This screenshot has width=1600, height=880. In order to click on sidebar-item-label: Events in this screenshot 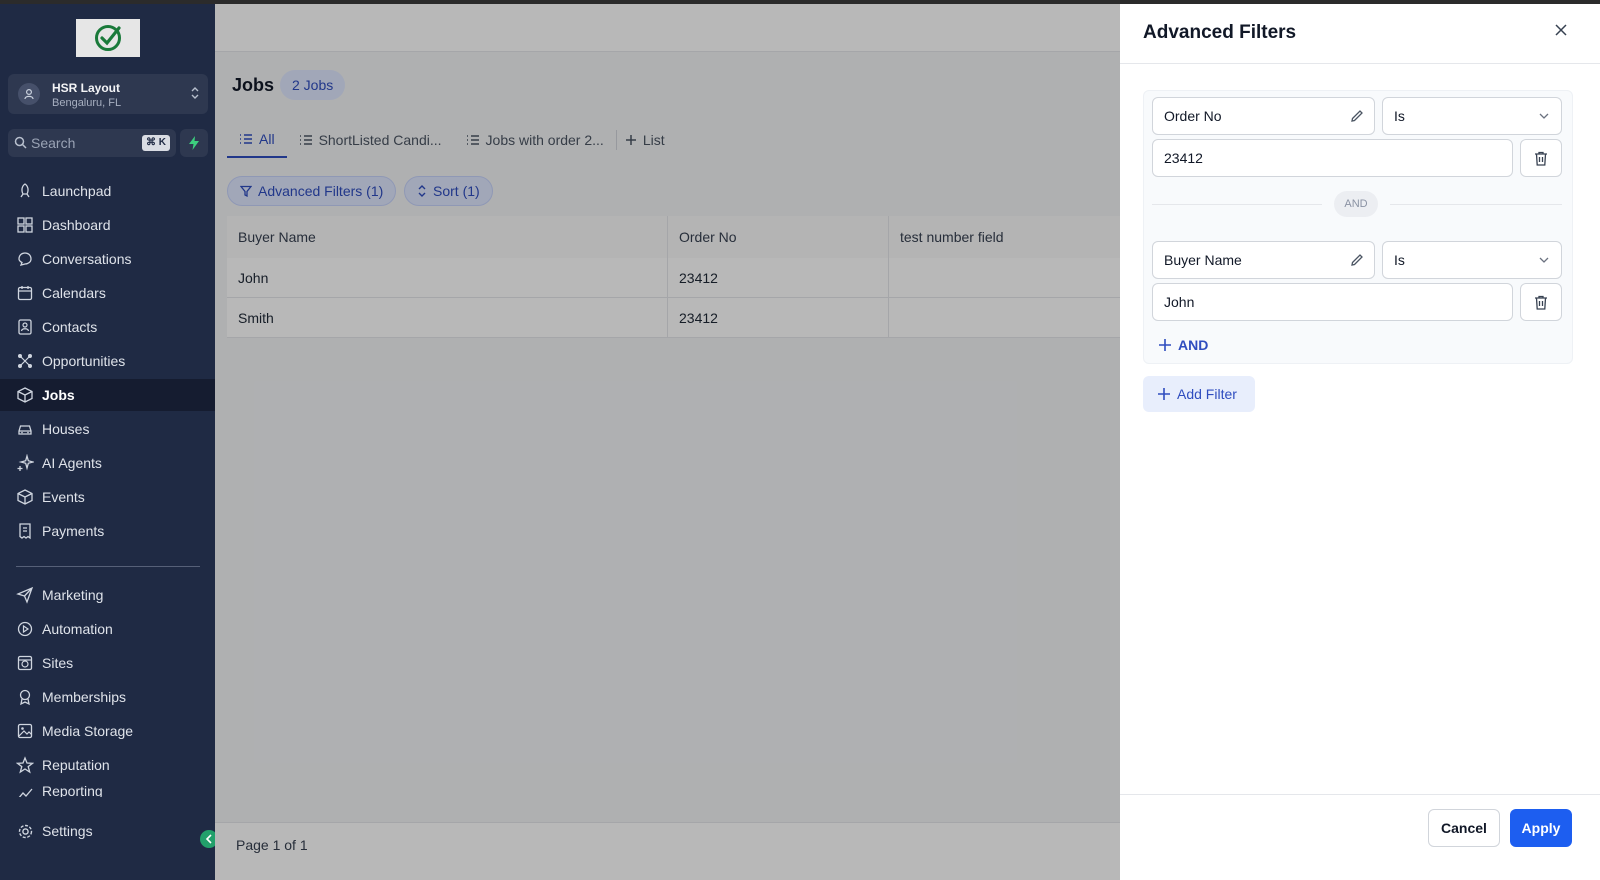, I will do `click(63, 497)`.